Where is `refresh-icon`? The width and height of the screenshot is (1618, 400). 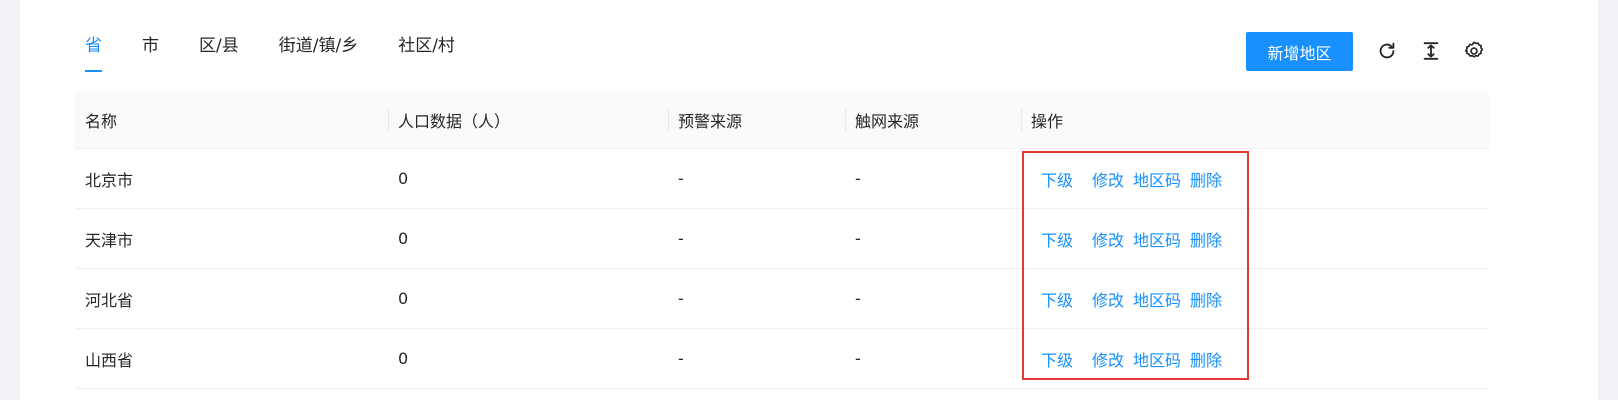 refresh-icon is located at coordinates (1387, 51).